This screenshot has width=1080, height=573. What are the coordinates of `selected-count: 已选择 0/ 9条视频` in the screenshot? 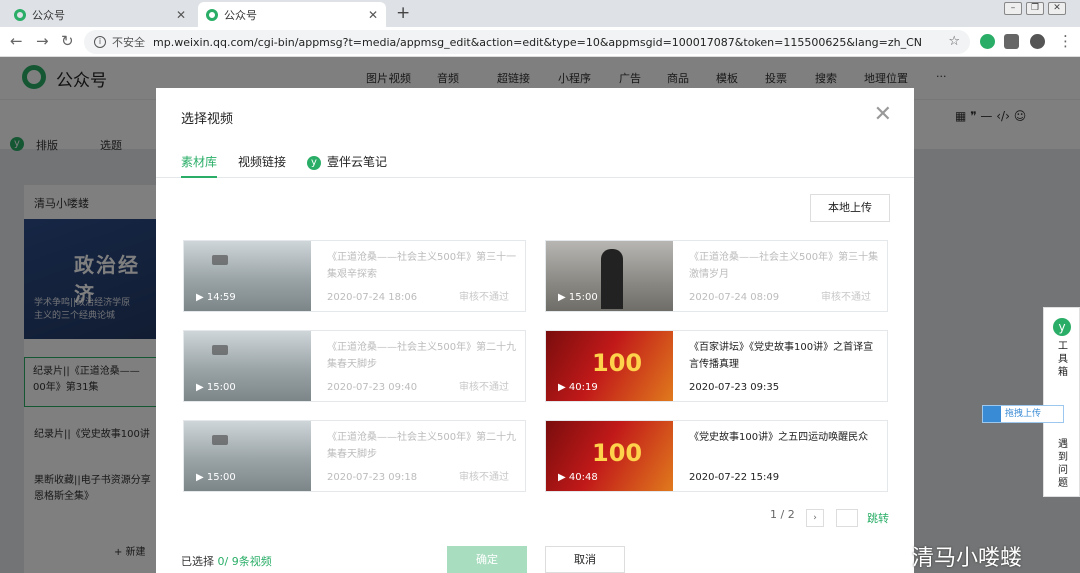 It's located at (226, 561).